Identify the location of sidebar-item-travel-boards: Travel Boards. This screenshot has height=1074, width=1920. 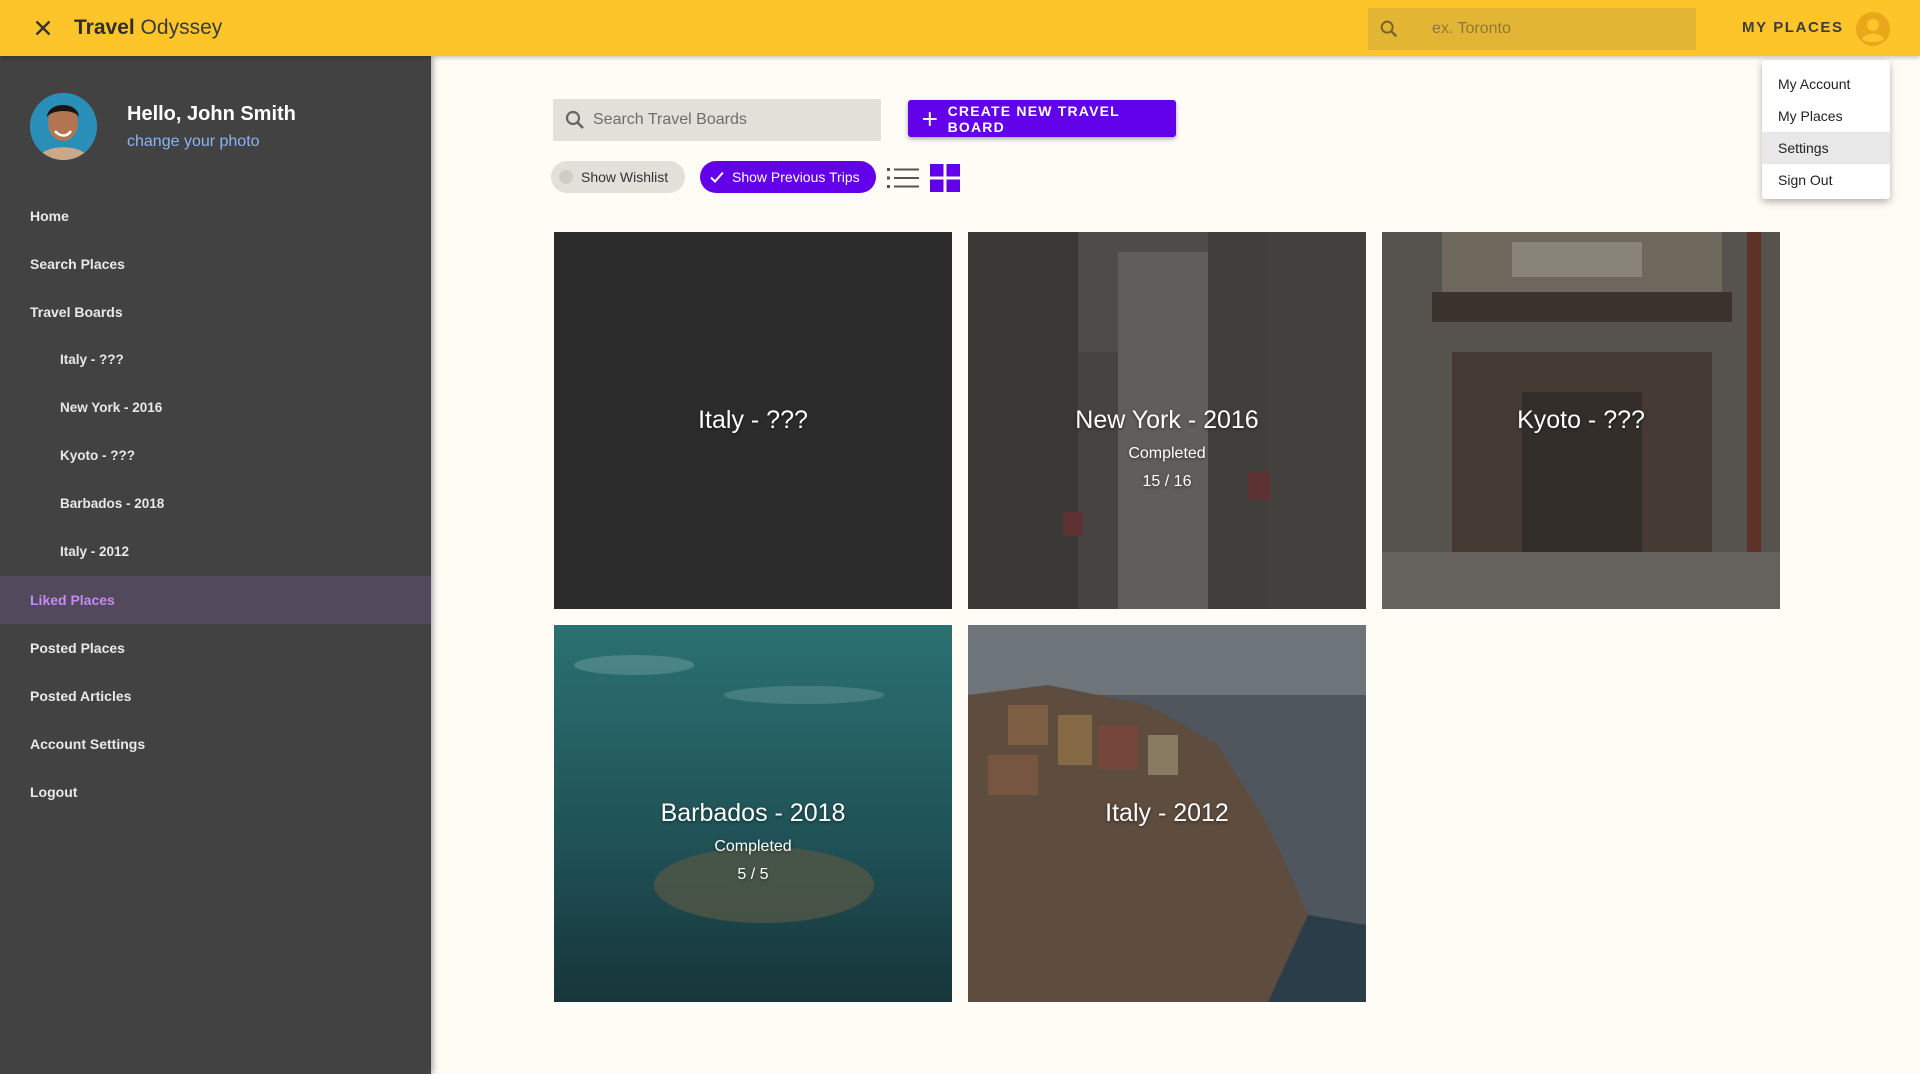
(215, 312).